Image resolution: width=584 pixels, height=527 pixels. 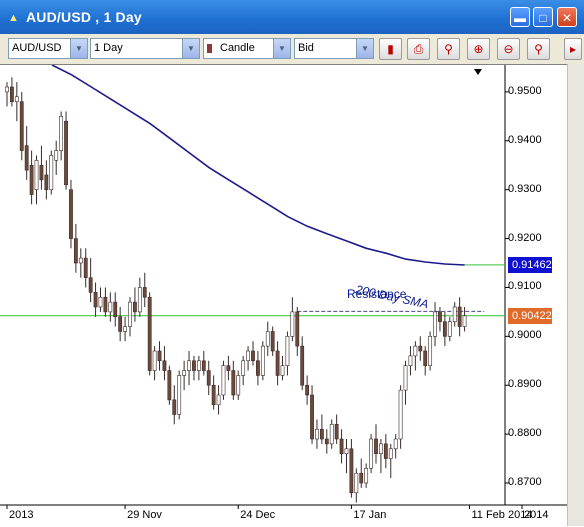 I want to click on zoom-in-icon: ⊕, so click(x=478, y=49).